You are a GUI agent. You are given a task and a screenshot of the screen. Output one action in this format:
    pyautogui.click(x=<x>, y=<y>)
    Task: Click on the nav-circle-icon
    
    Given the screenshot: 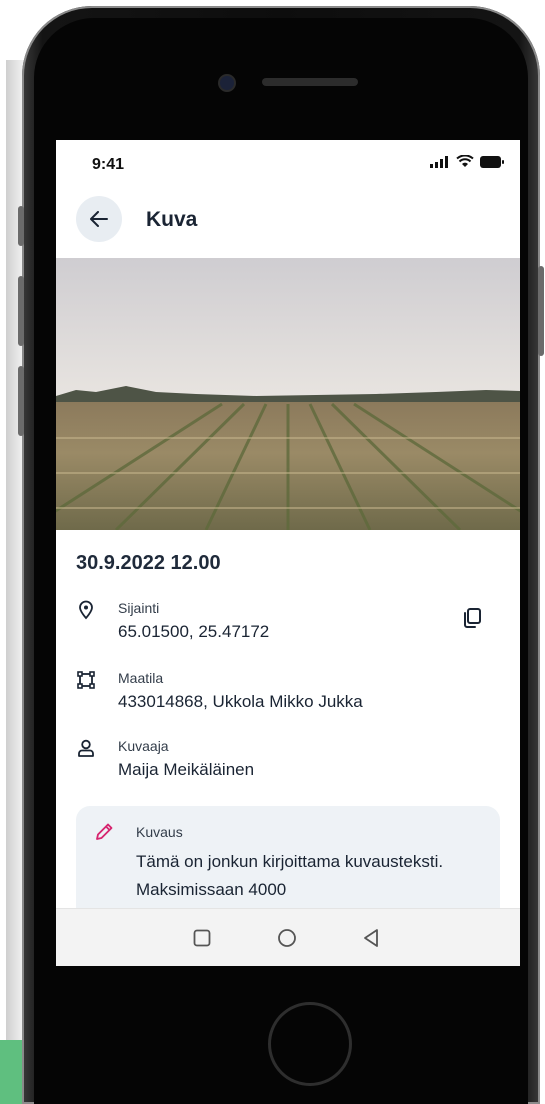 What is the action you would take?
    pyautogui.click(x=287, y=938)
    